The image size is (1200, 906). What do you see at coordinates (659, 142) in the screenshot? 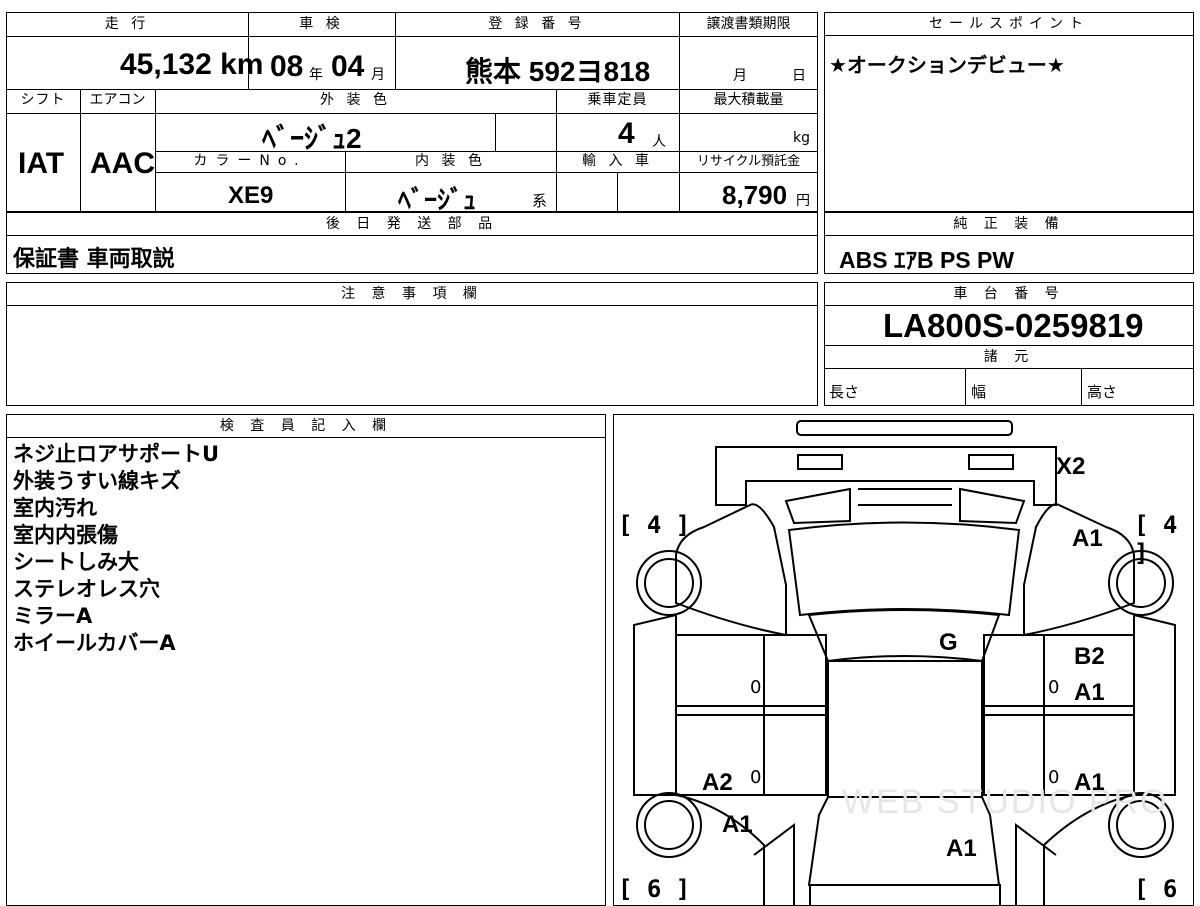
I see `capacity-unit: 人` at bounding box center [659, 142].